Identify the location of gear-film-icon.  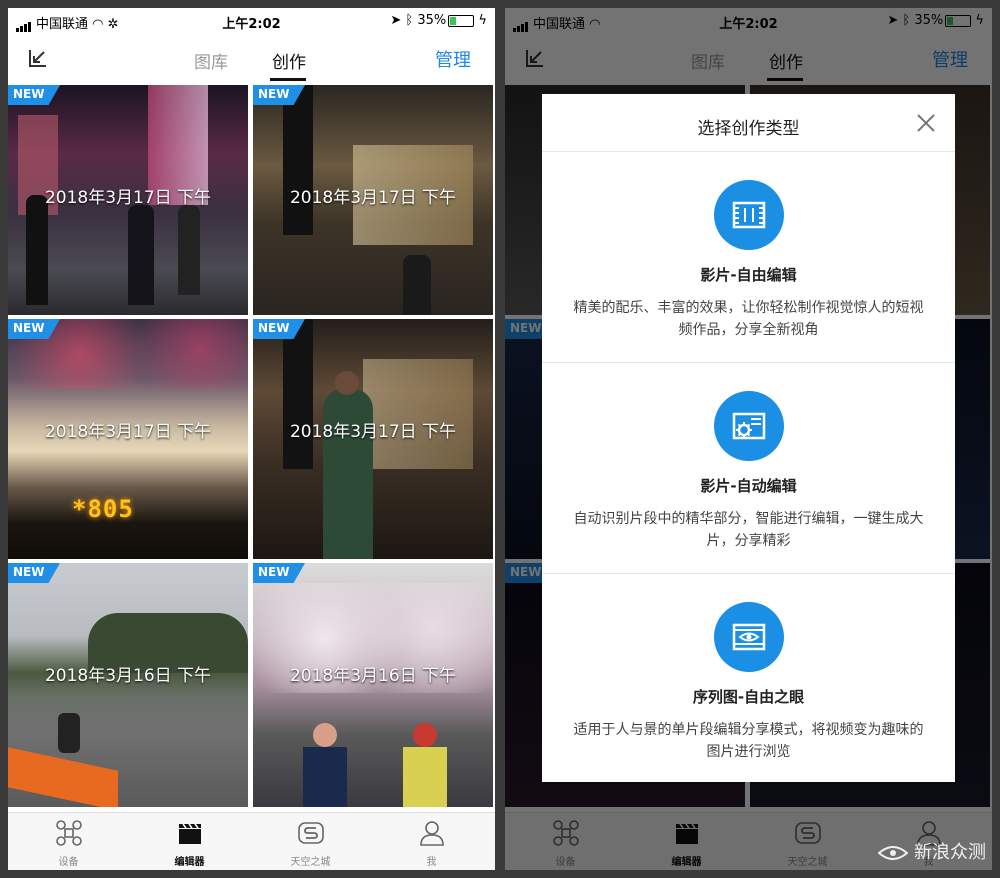
(749, 426).